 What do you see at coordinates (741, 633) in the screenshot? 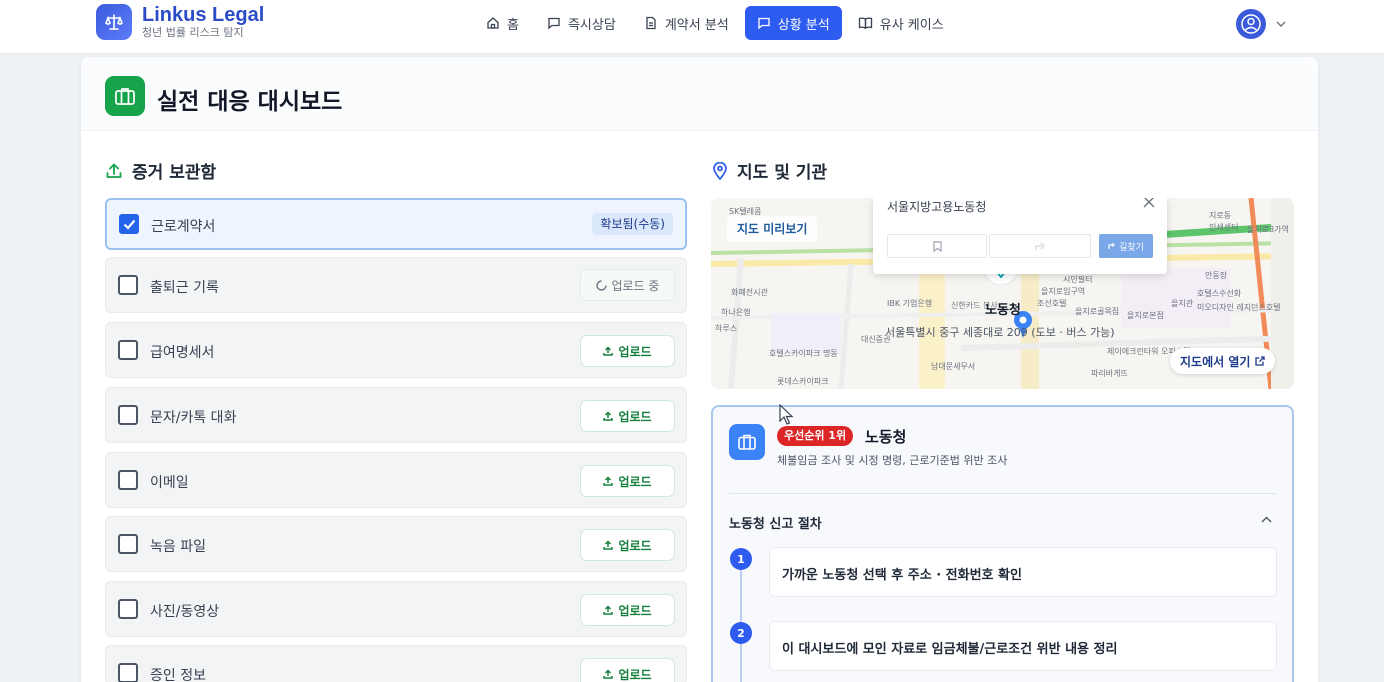
I see `step-number: 2` at bounding box center [741, 633].